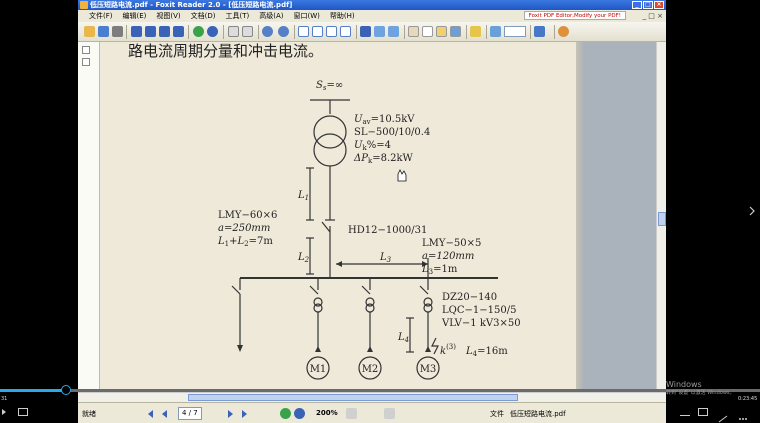 This screenshot has width=760, height=423. Describe the element at coordinates (441, 31) in the screenshot. I see `snapshot-icon` at that location.